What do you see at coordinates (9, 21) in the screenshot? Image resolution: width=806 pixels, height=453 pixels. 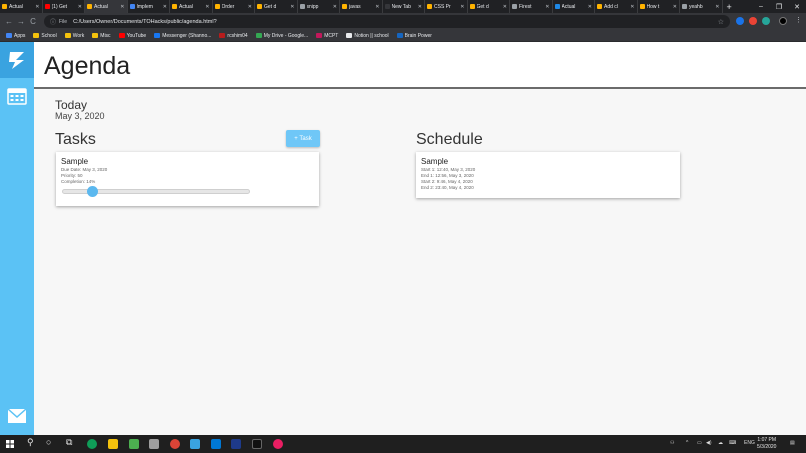 I see `back-button: ←` at bounding box center [9, 21].